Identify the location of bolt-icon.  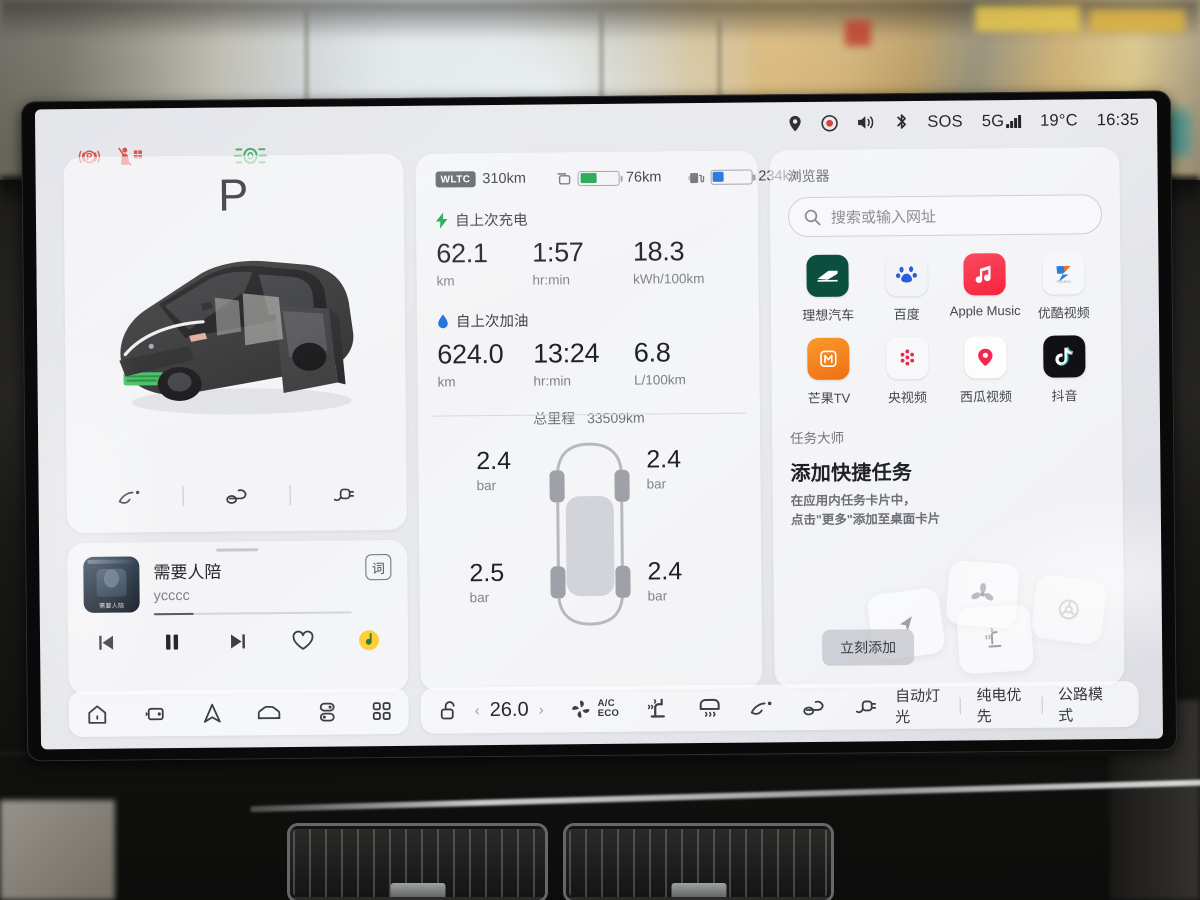
(442, 220).